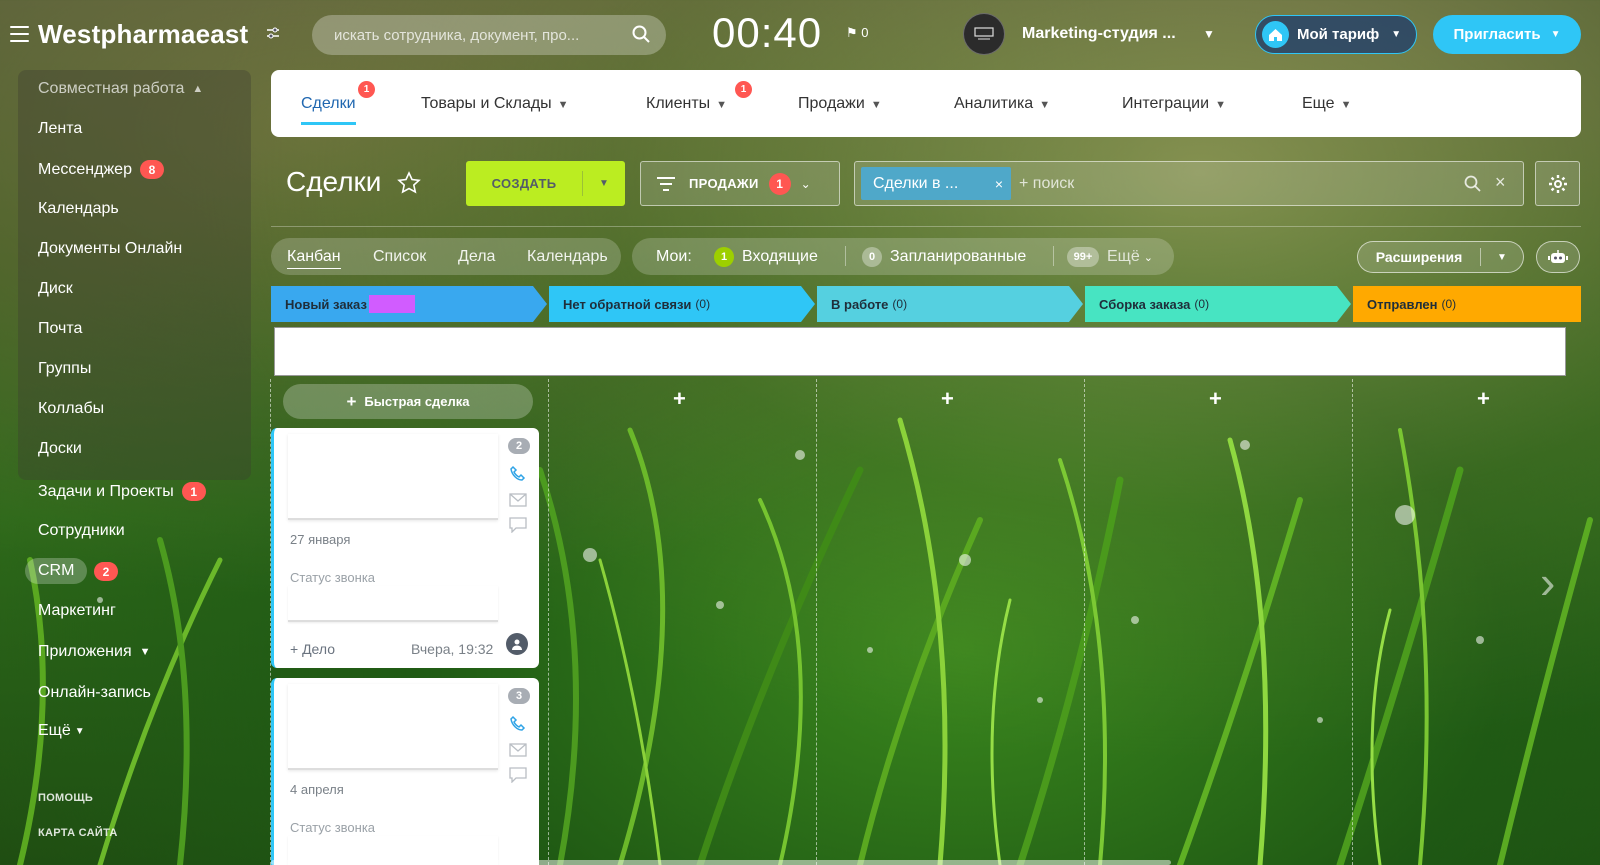  Describe the element at coordinates (122, 491) in the screenshot. I see `sidebar-item-tasks: Задачи и Проекты 1` at that location.